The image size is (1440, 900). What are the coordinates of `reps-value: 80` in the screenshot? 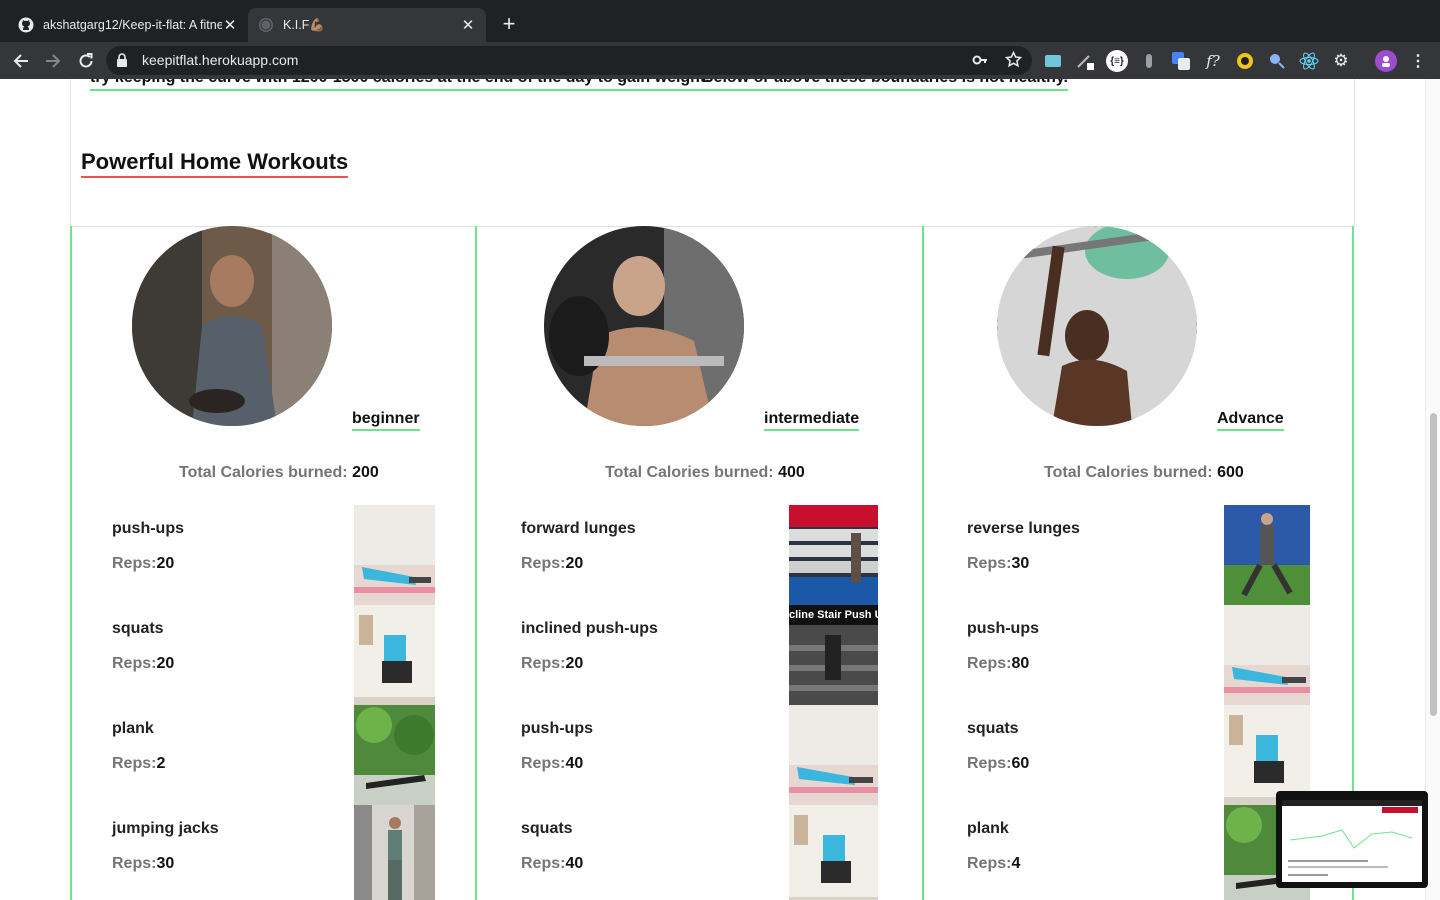 It's located at (1020, 663).